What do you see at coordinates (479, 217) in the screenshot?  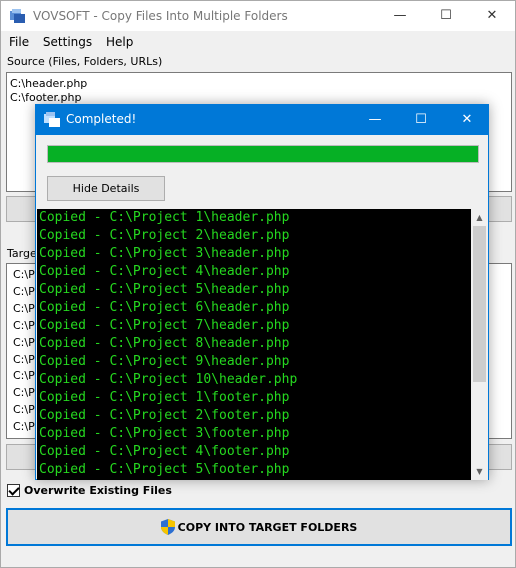 I see `scroll-up-icon: ▲` at bounding box center [479, 217].